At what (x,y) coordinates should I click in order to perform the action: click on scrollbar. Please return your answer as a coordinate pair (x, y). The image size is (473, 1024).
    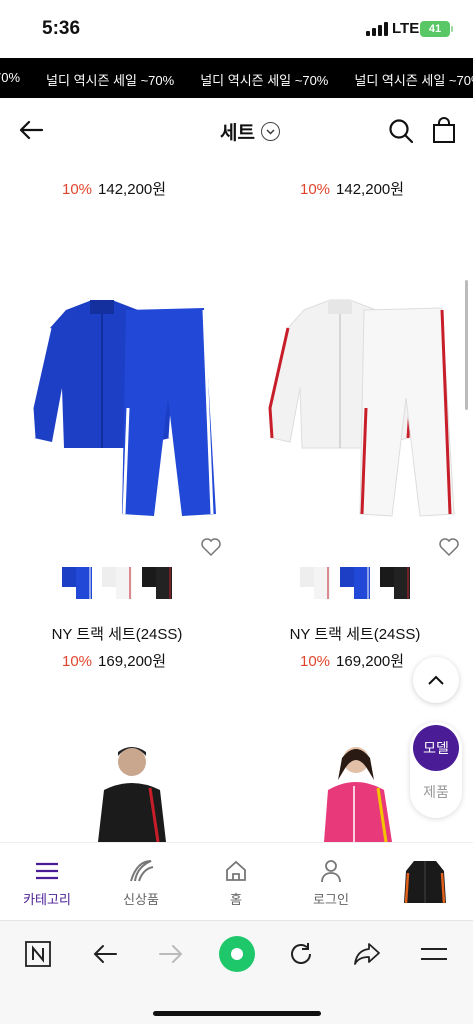
    Looking at the image, I should click on (466, 345).